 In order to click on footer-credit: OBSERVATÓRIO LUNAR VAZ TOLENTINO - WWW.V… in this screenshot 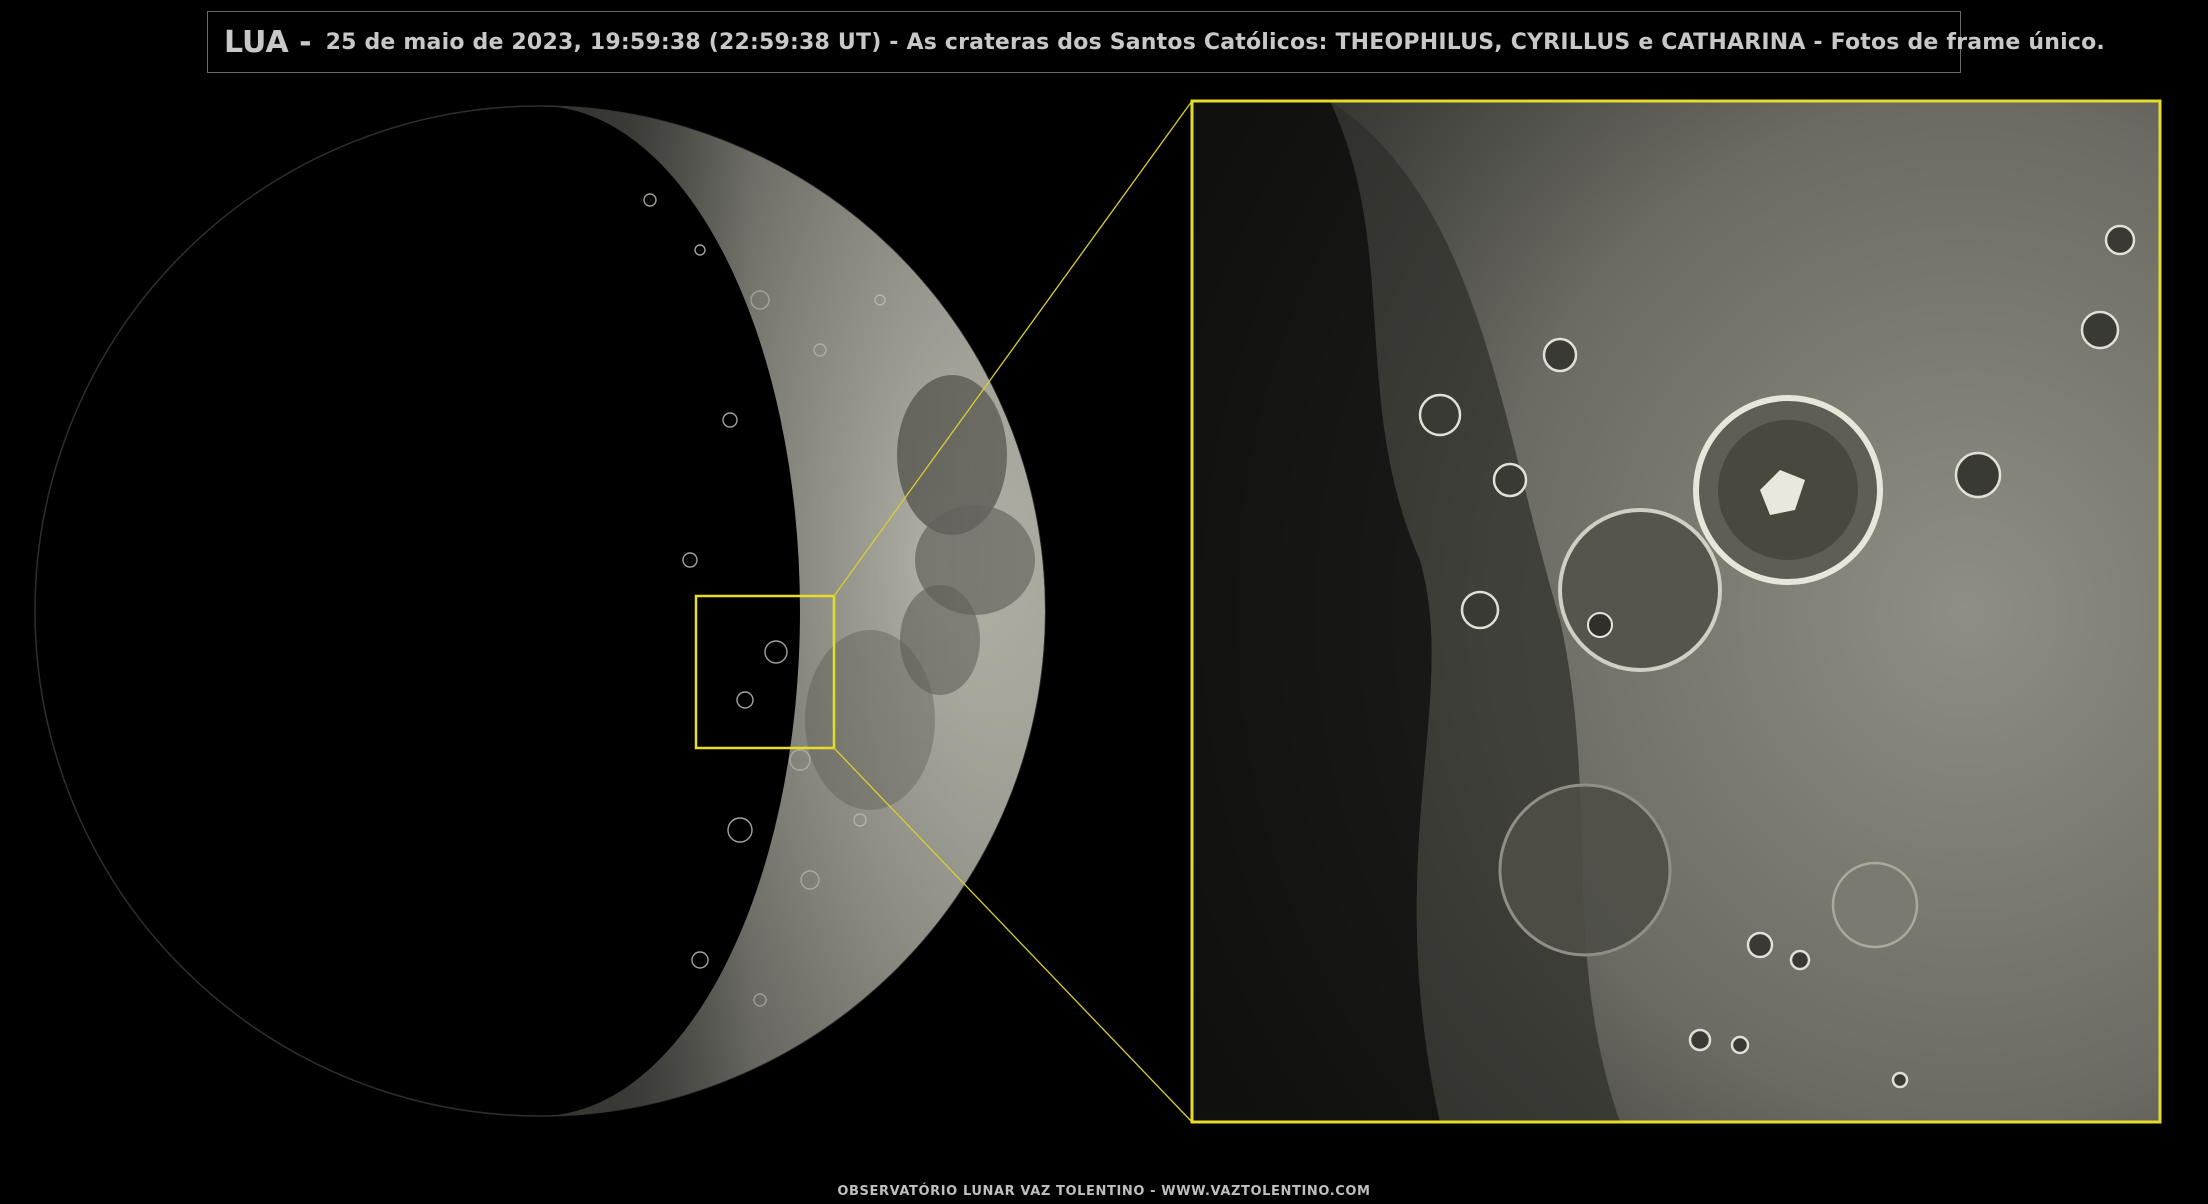, I will do `click(1104, 1191)`.